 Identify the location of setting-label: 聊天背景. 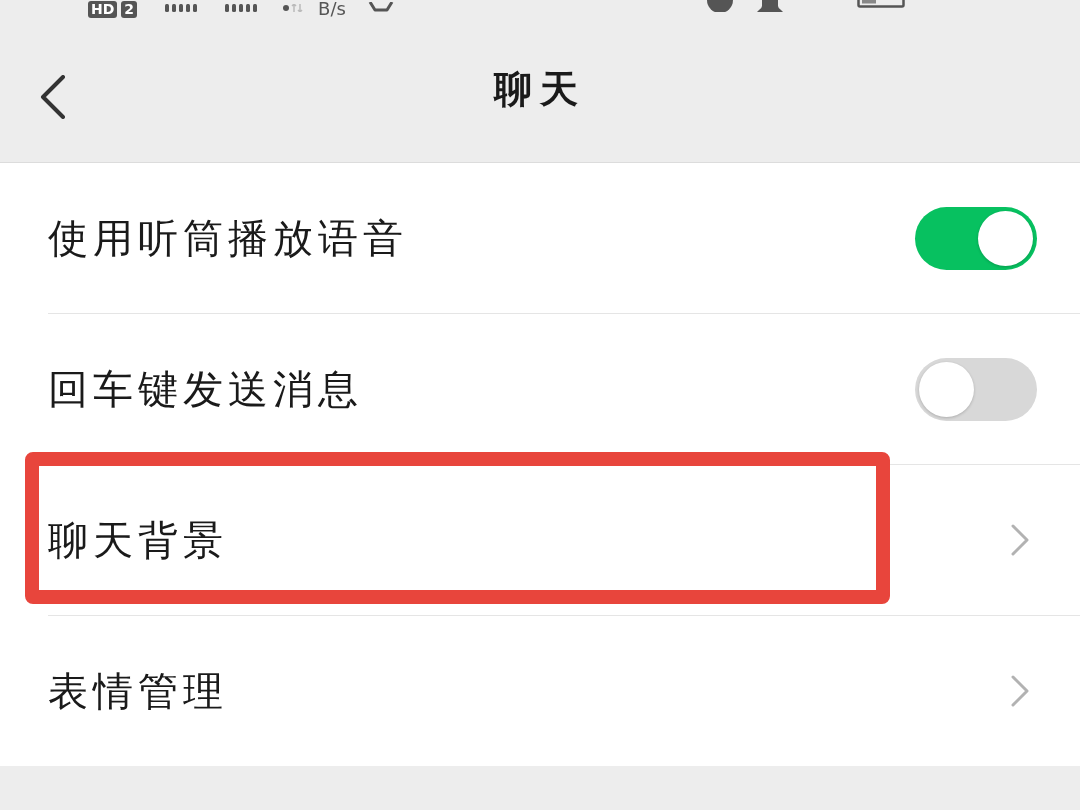
(138, 540).